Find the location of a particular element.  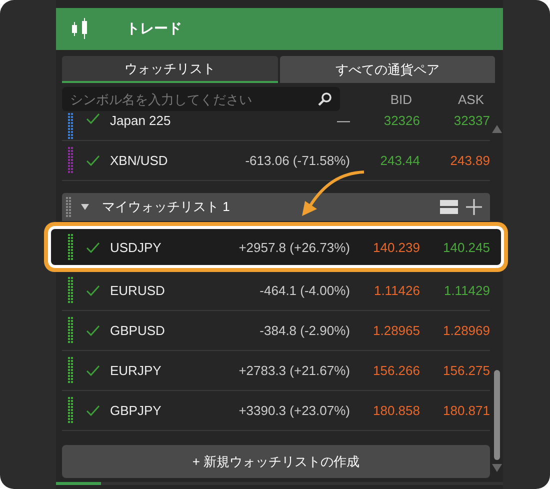

ask-price: 32337 is located at coordinates (471, 120).